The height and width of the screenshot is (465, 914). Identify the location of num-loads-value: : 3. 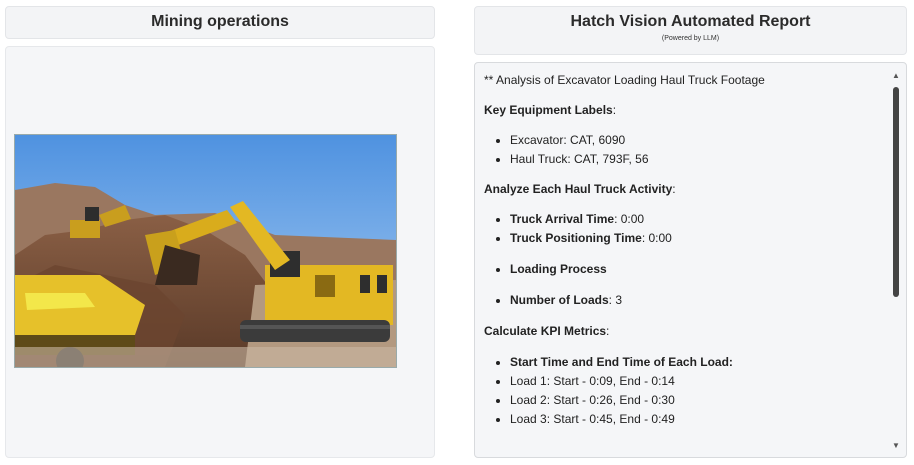
(615, 300).